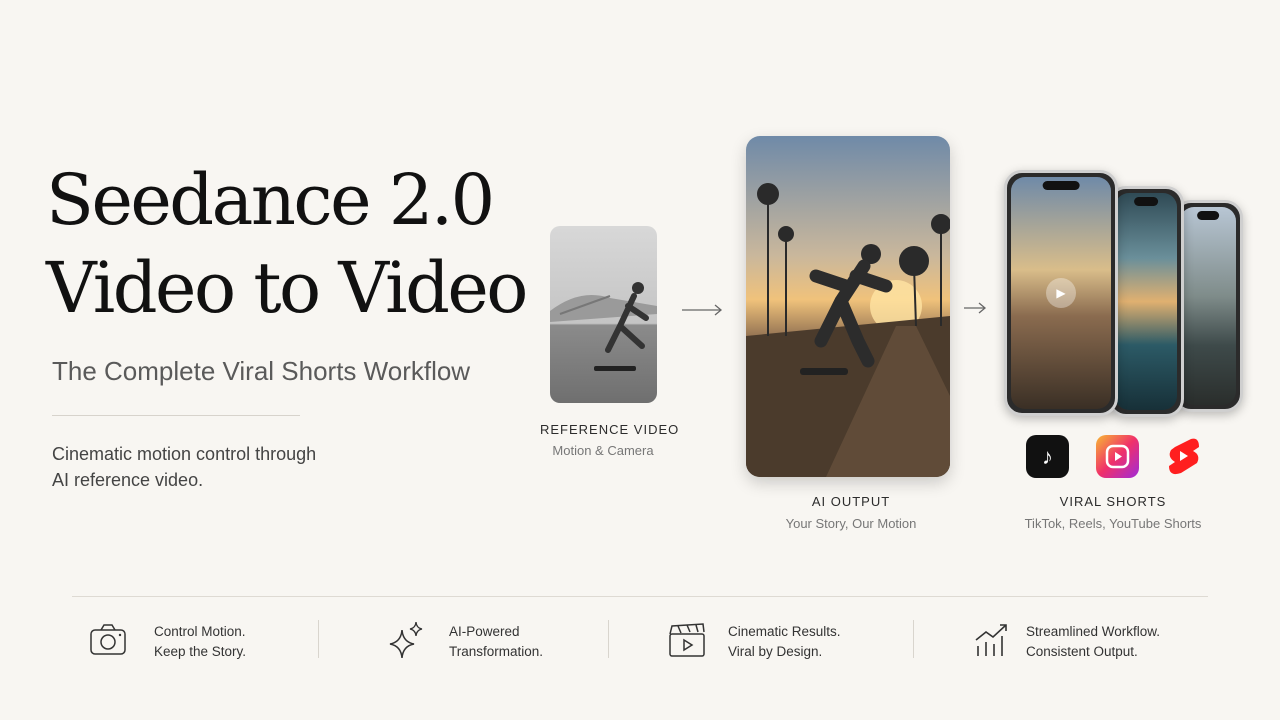  Describe the element at coordinates (1082, 651) in the screenshot. I see `feature-line: Consistent Output.` at that location.